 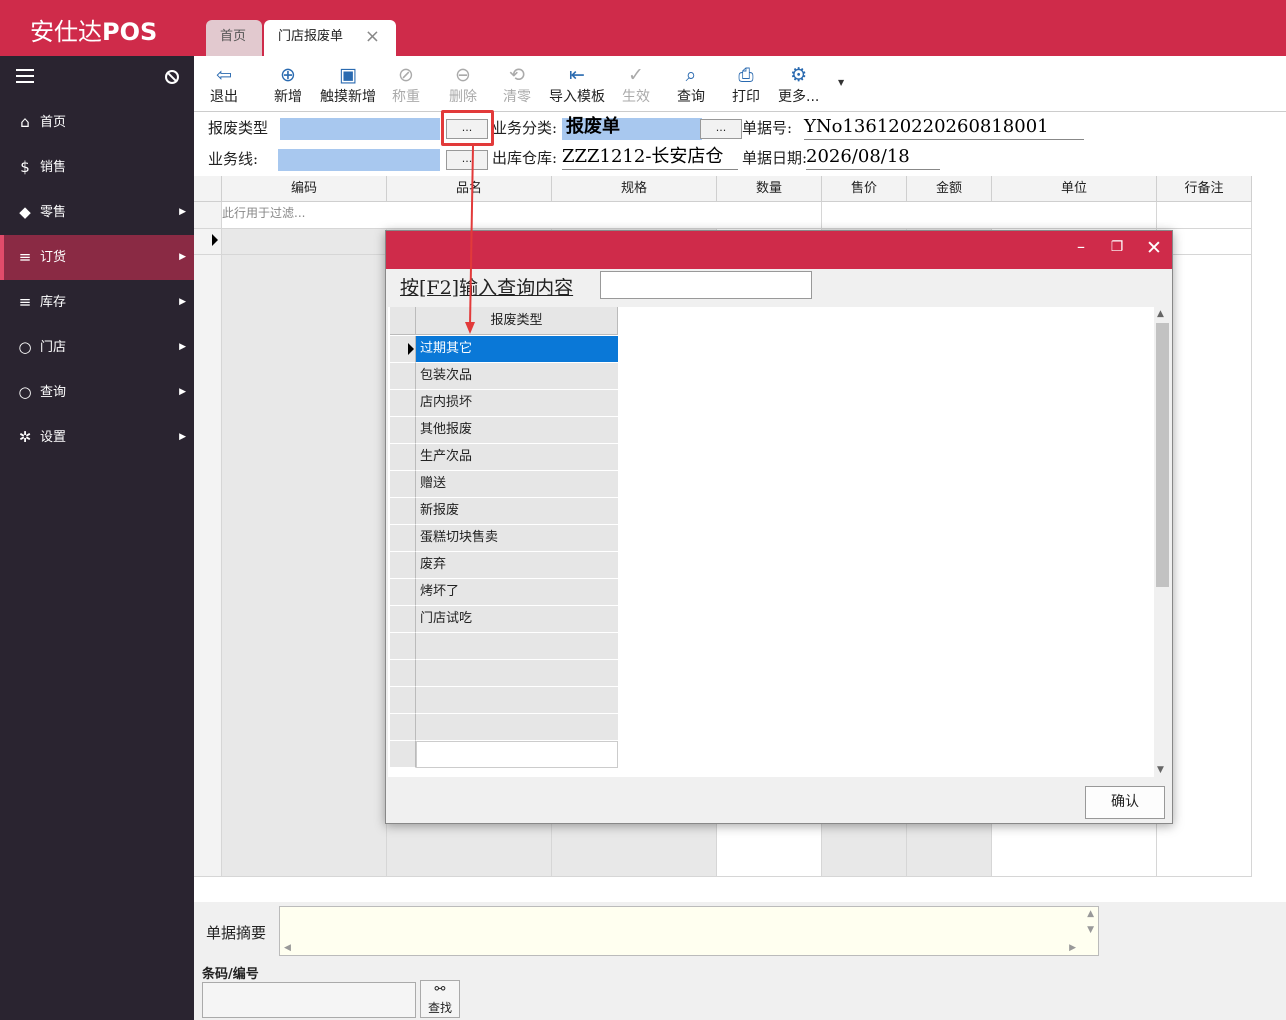 What do you see at coordinates (1074, 189) in the screenshot?
I see `col-unit: 单位` at bounding box center [1074, 189].